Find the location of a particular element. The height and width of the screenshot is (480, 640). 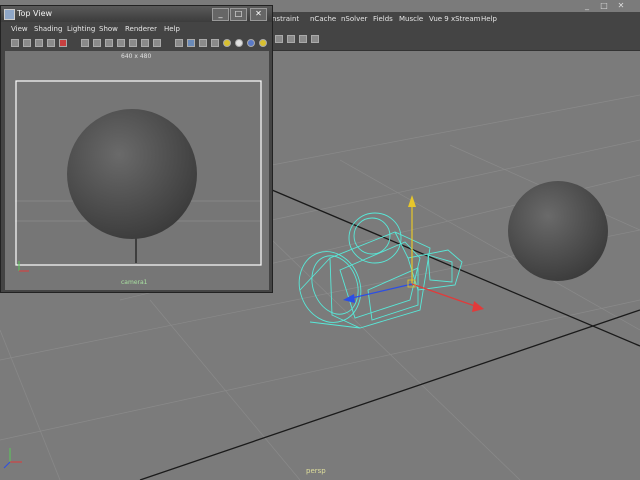

menu-constraint: nstraint is located at coordinates (285, 19).